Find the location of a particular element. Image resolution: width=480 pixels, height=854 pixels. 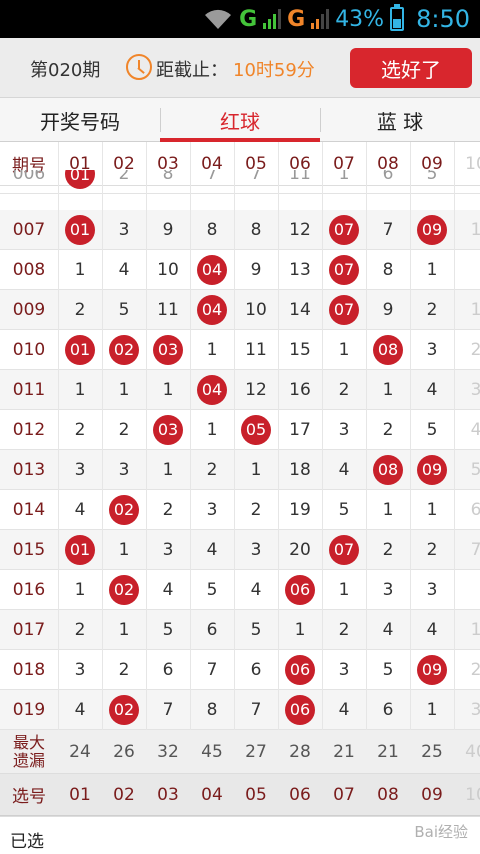

missing-count-cell: 13 is located at coordinates (300, 269).